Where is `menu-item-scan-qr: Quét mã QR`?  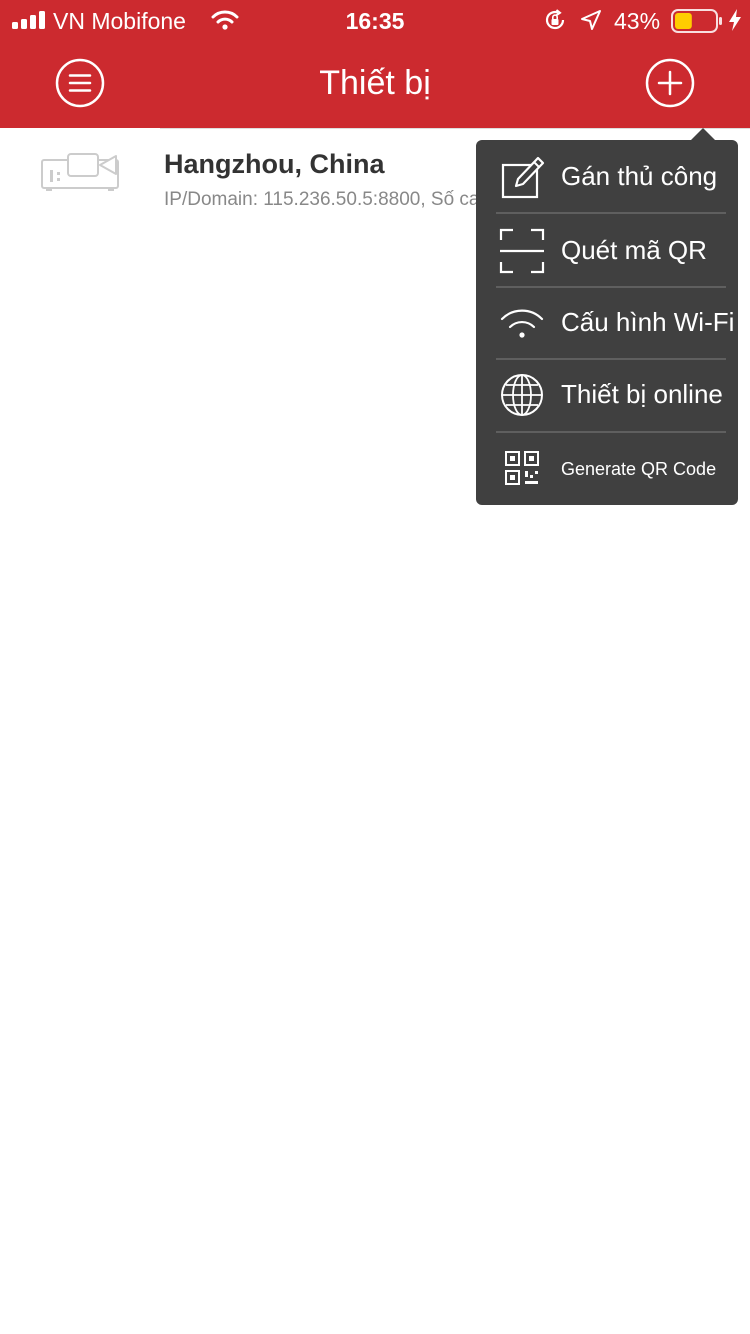
menu-item-scan-qr: Quét mã QR is located at coordinates (607, 250).